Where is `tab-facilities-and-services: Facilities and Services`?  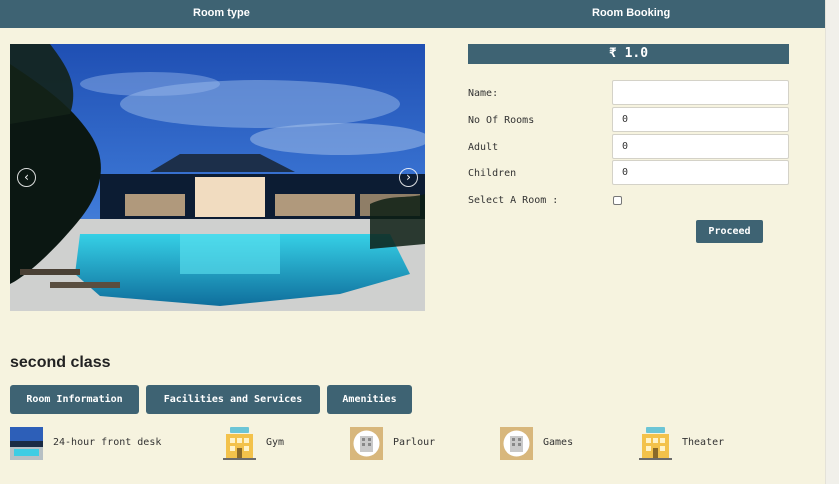 tab-facilities-and-services: Facilities and Services is located at coordinates (233, 399).